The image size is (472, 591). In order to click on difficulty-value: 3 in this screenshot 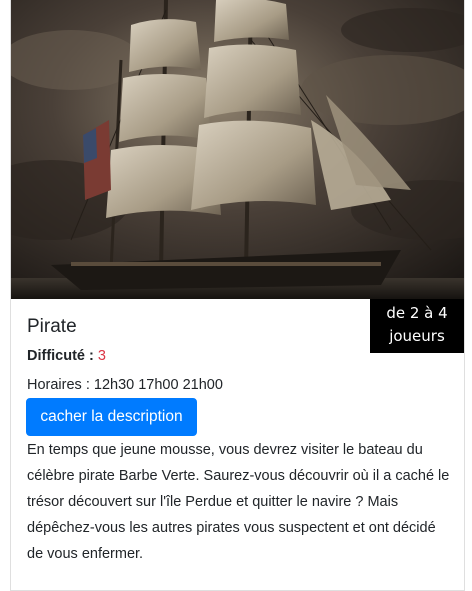, I will do `click(101, 356)`.